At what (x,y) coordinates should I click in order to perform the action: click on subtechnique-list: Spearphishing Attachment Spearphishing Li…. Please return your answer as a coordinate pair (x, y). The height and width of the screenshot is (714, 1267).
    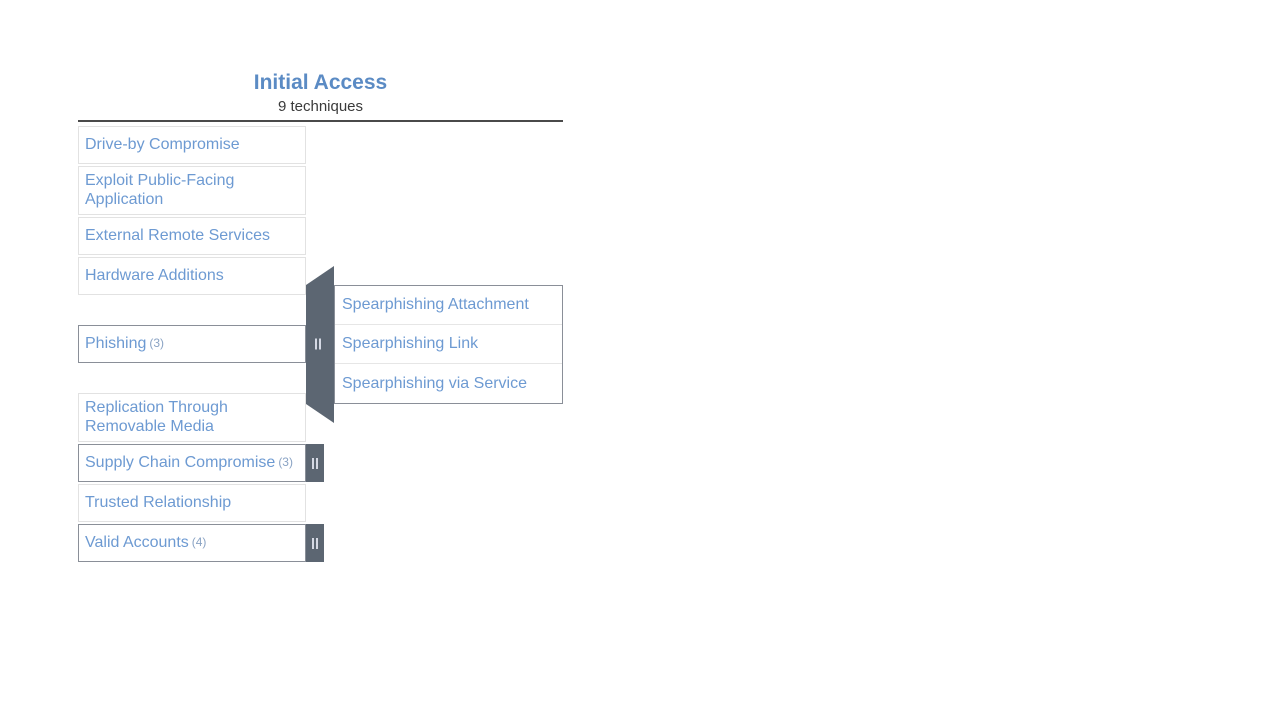
    Looking at the image, I should click on (448, 344).